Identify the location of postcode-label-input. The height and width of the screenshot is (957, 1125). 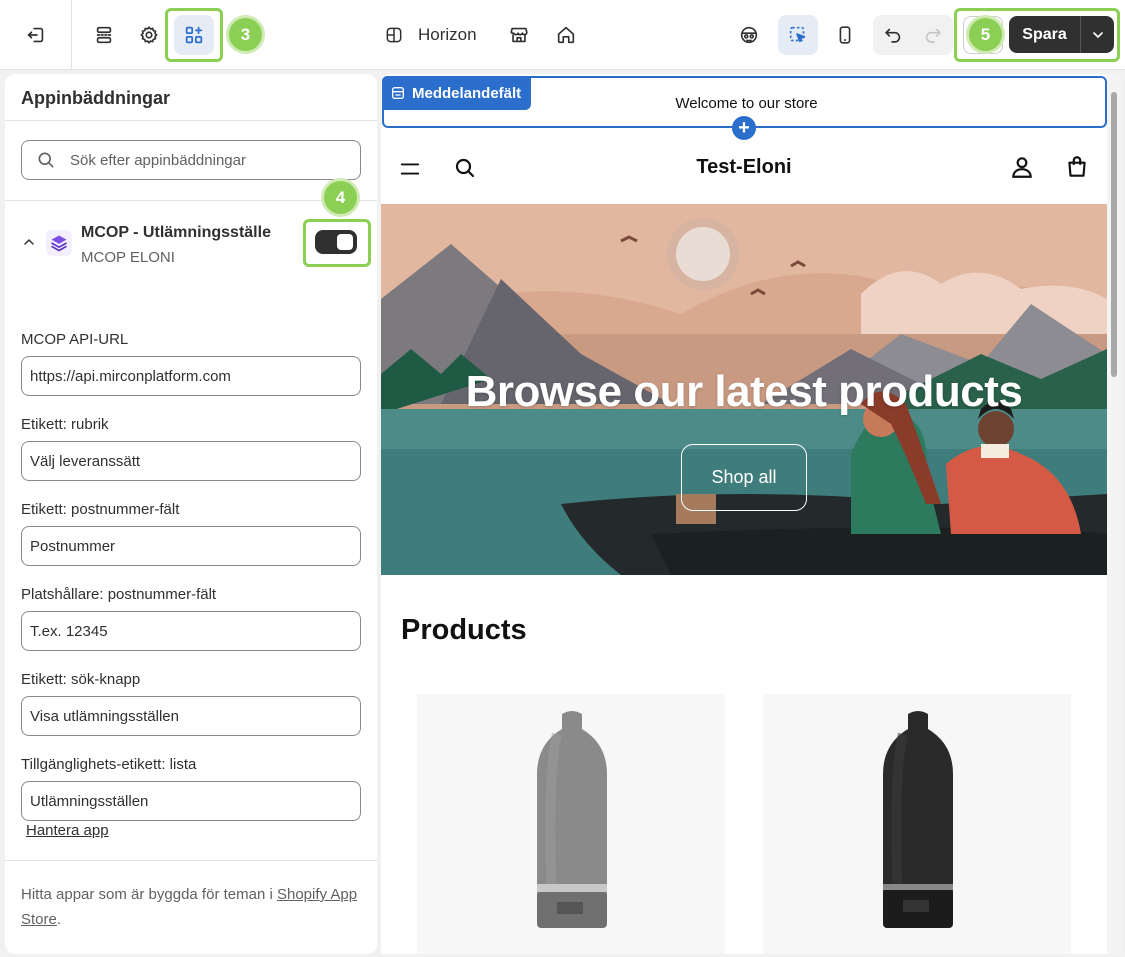
(191, 546).